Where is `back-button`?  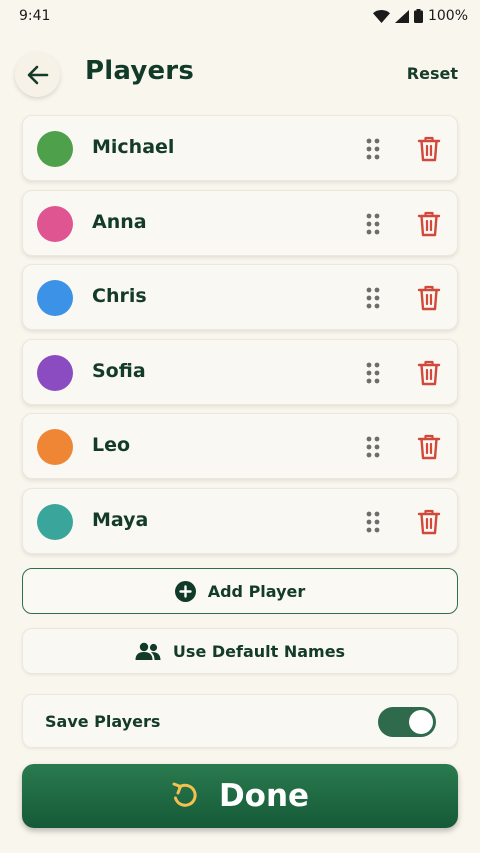 back-button is located at coordinates (37, 74).